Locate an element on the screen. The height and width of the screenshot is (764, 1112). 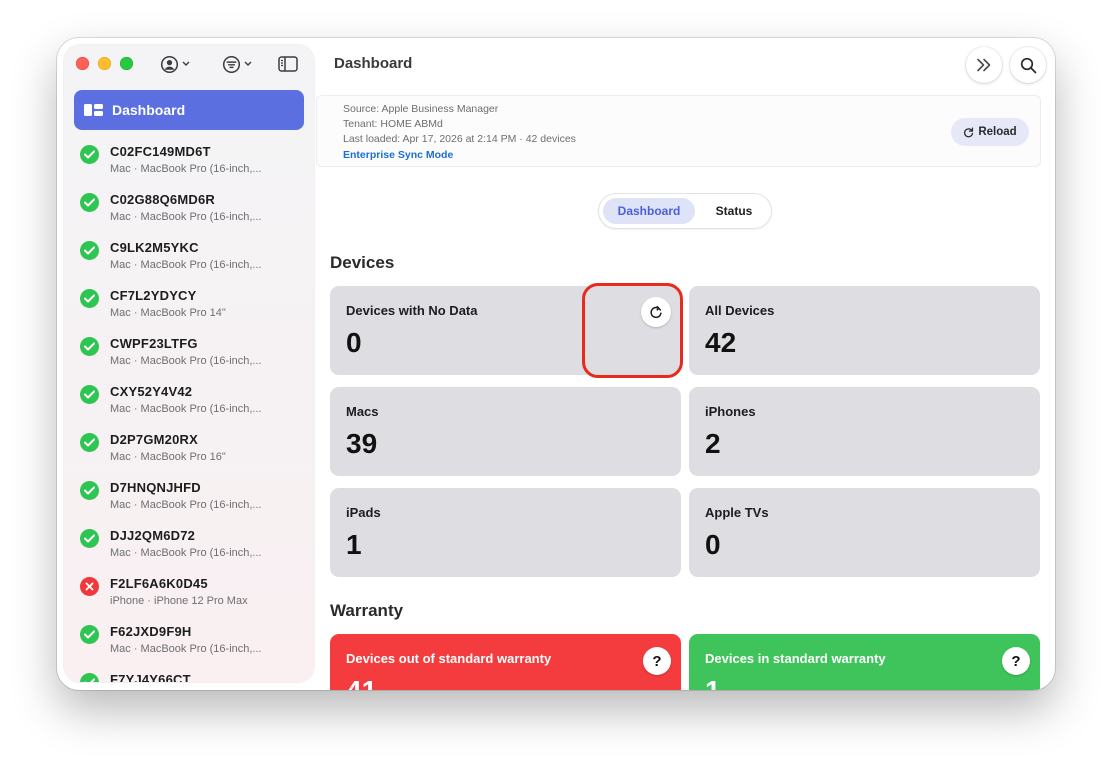
device-serial: F62JXD9F9H is located at coordinates (151, 631).